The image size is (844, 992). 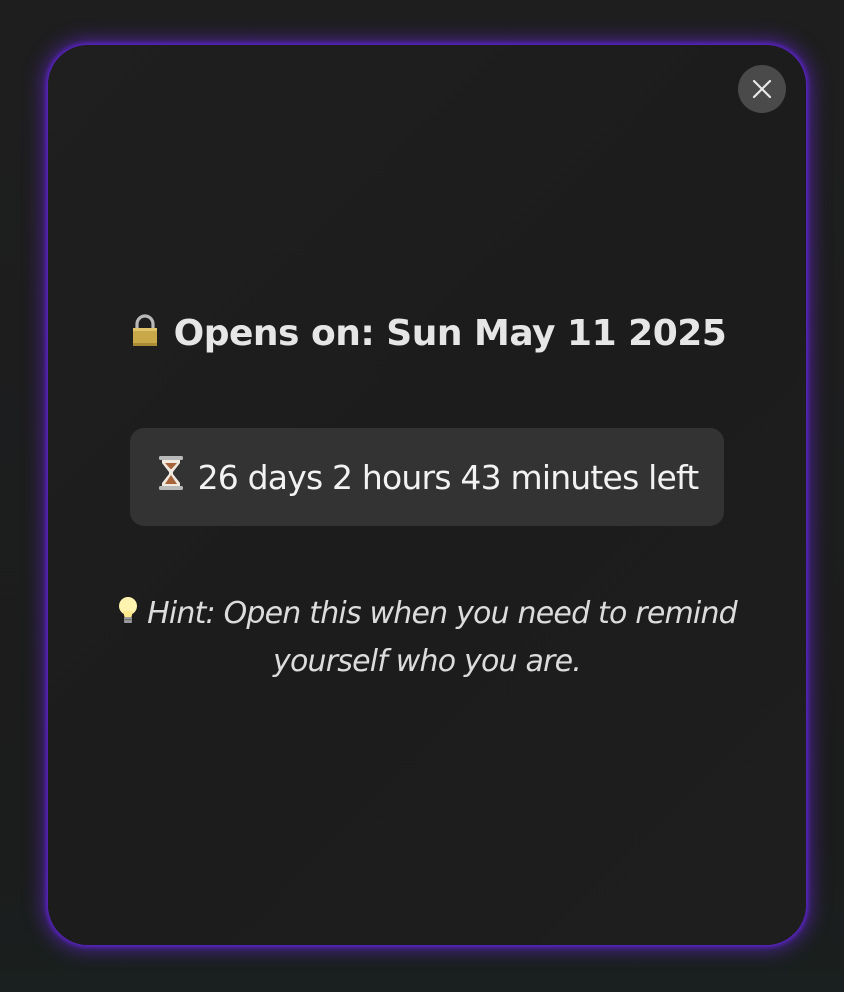 What do you see at coordinates (171, 477) in the screenshot?
I see `hourglass-icon` at bounding box center [171, 477].